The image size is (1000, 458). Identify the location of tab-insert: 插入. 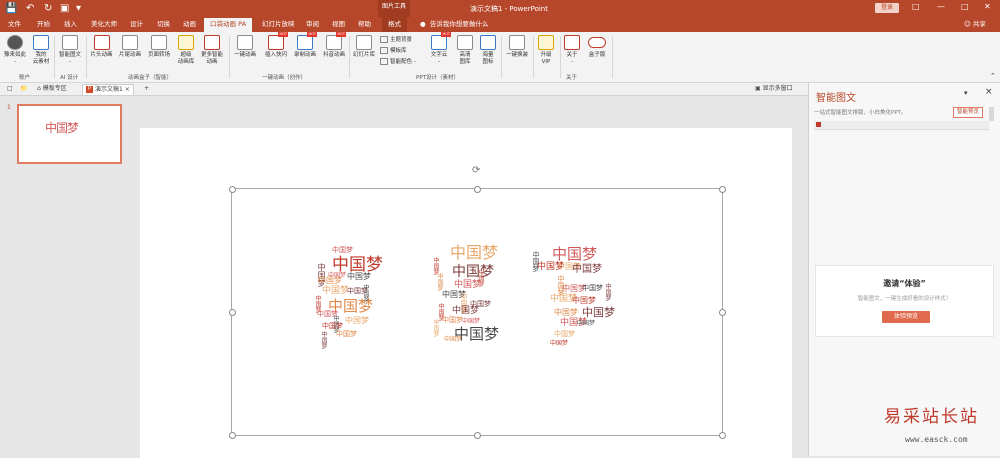
(70, 24).